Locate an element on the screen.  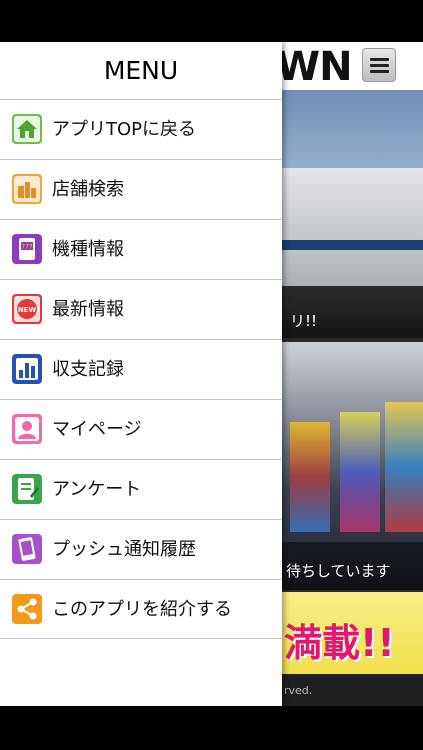
menu-item-balance-record: 収支記録 is located at coordinates (141, 369).